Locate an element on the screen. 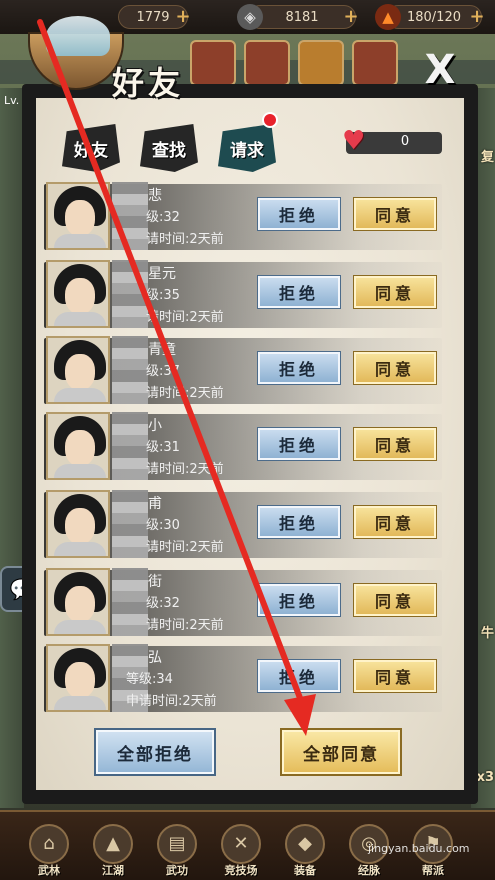 Image resolution: width=495 pixels, height=880 pixels. requester-level: 级:35 is located at coordinates (163, 295).